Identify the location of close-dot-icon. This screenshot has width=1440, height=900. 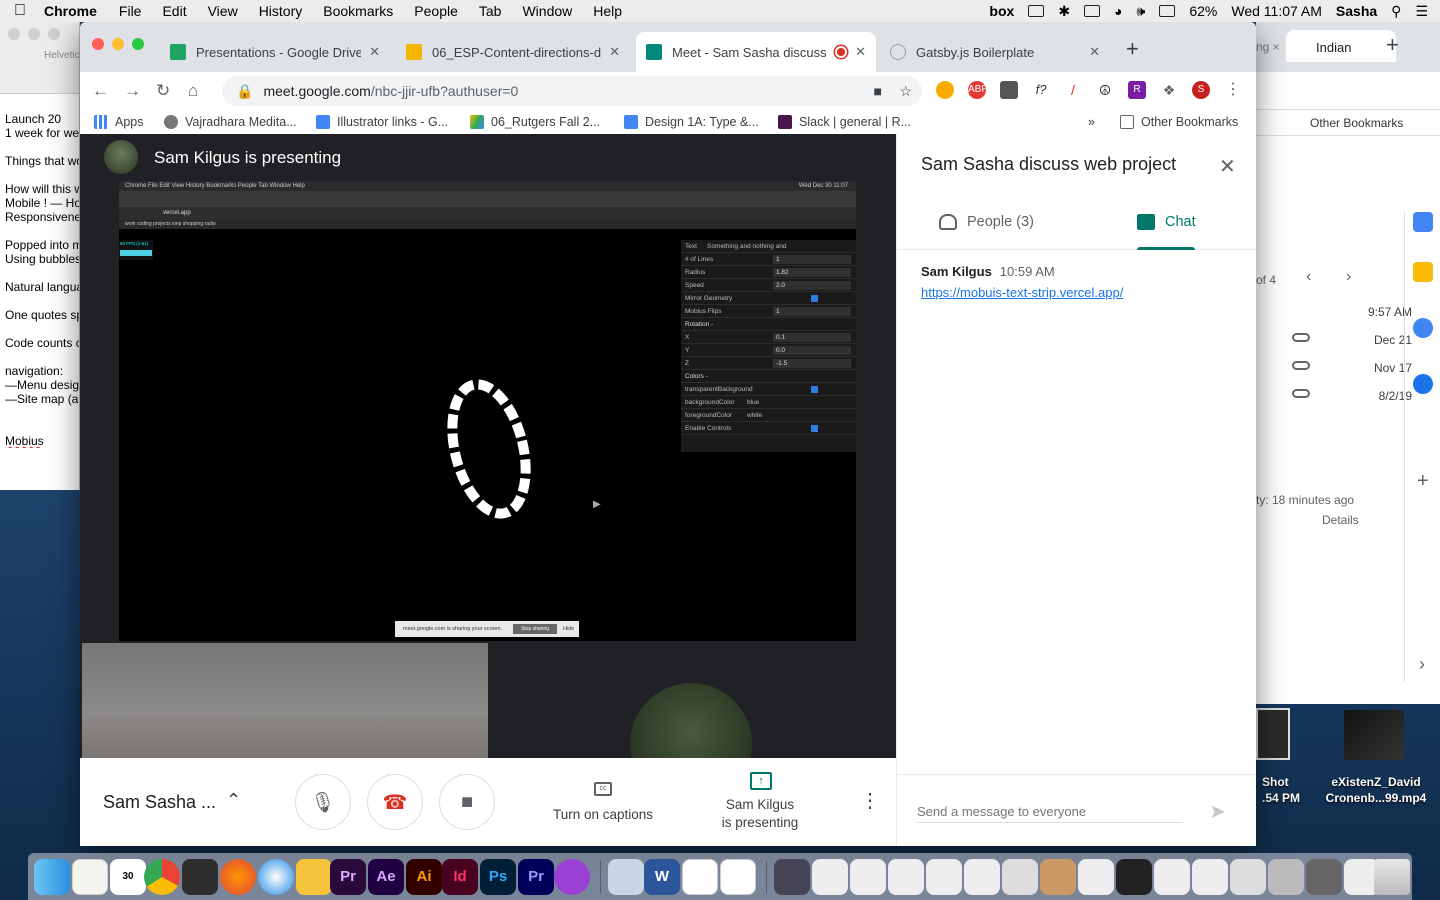
(14, 34).